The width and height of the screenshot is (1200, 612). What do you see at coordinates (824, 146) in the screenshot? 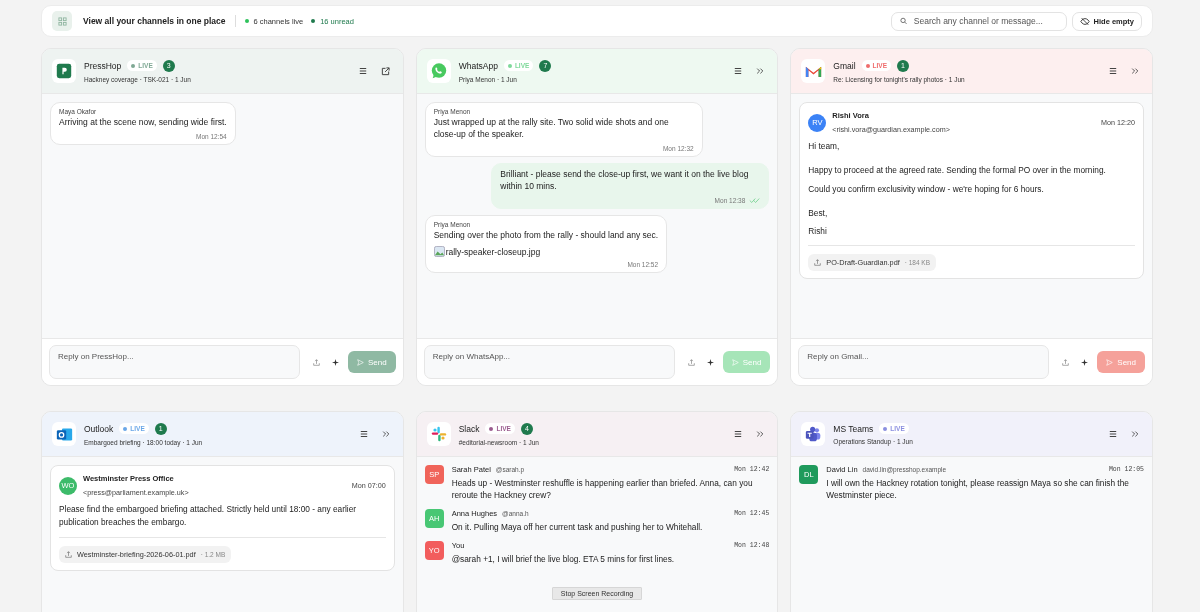
I see `email-text: Hi team,` at bounding box center [824, 146].